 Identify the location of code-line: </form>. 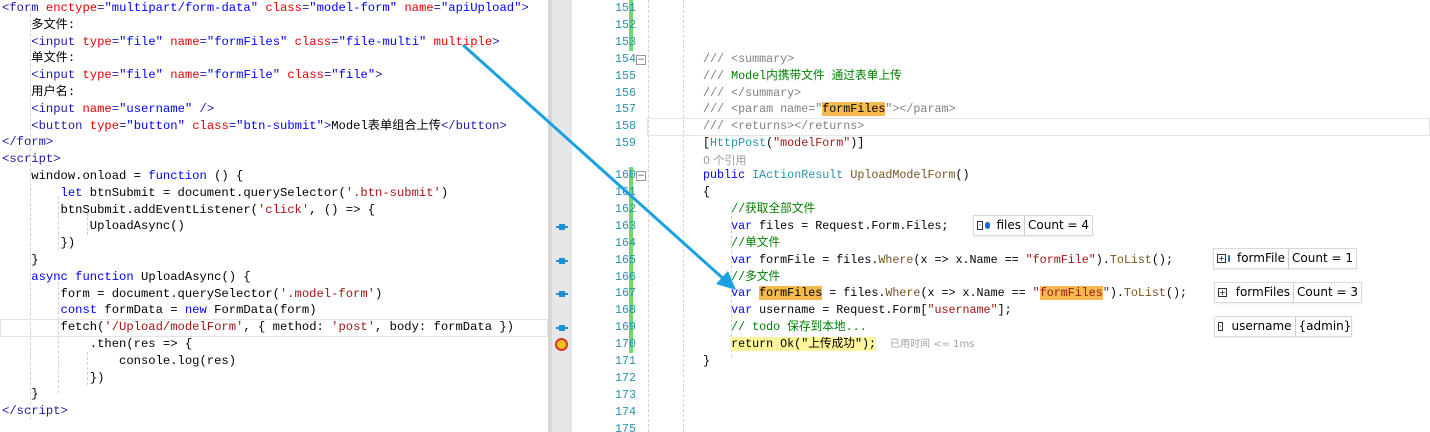
(27, 142).